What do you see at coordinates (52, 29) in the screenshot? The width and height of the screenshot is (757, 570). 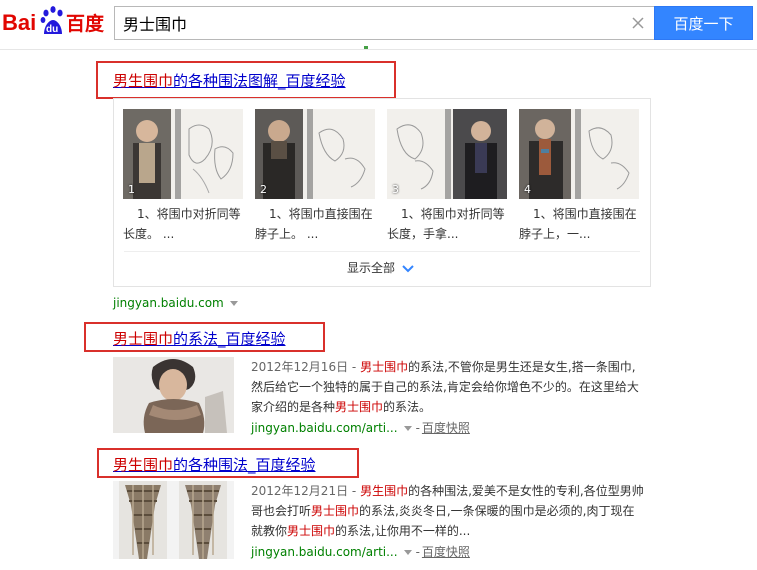 I see `svg-text: du` at bounding box center [52, 29].